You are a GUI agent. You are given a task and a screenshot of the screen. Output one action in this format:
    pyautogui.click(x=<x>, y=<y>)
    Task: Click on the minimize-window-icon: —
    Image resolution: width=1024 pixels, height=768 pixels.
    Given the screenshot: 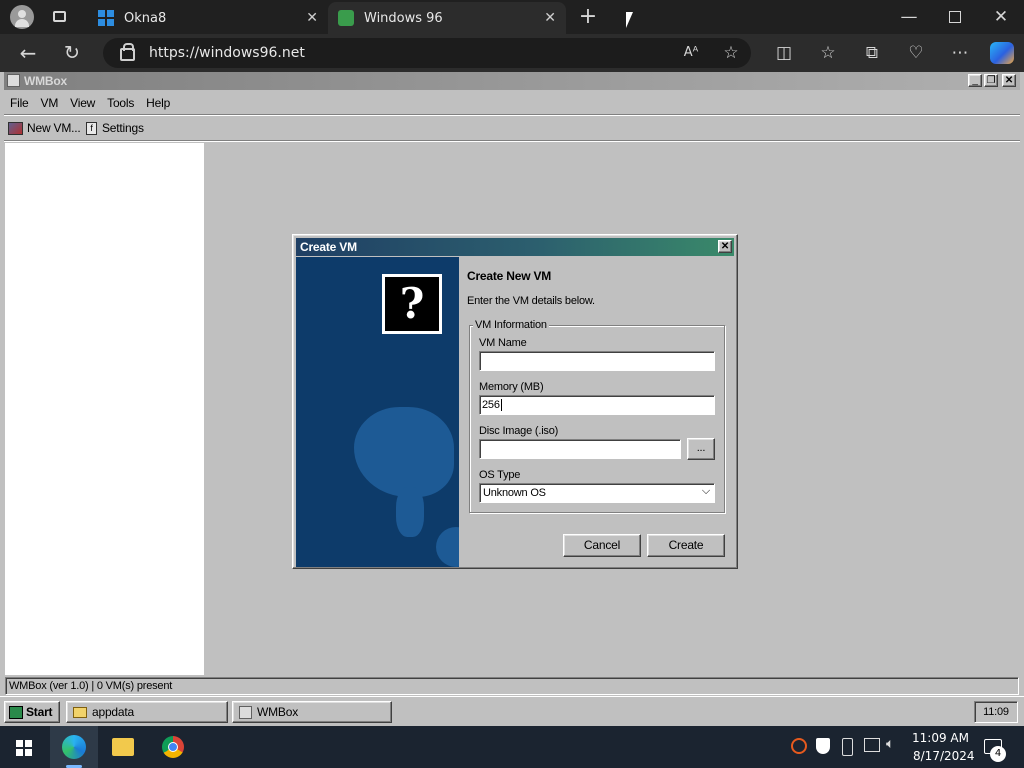 What is the action you would take?
    pyautogui.click(x=909, y=17)
    